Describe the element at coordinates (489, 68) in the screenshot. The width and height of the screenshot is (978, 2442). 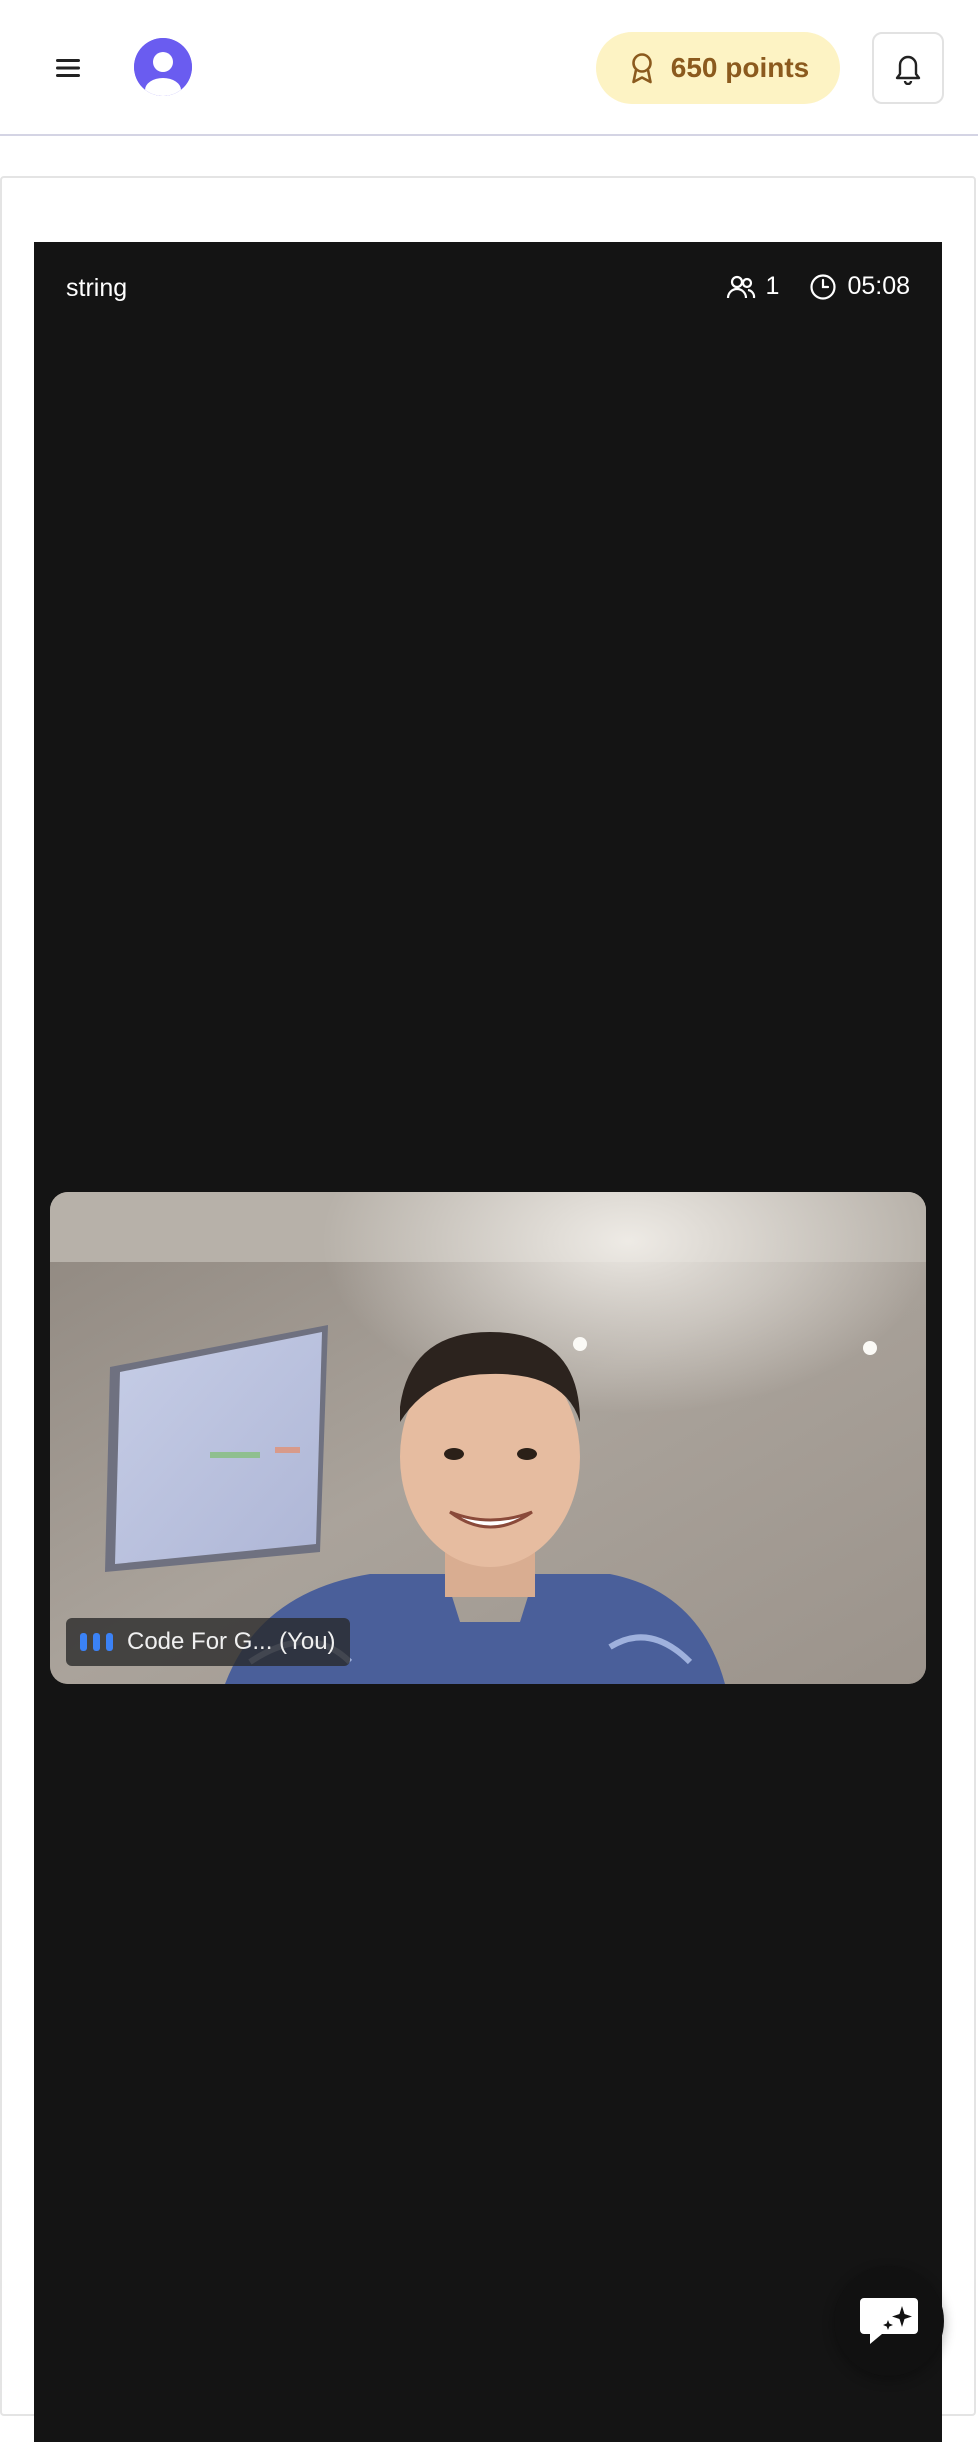
I see `top-bar: 650 points` at that location.